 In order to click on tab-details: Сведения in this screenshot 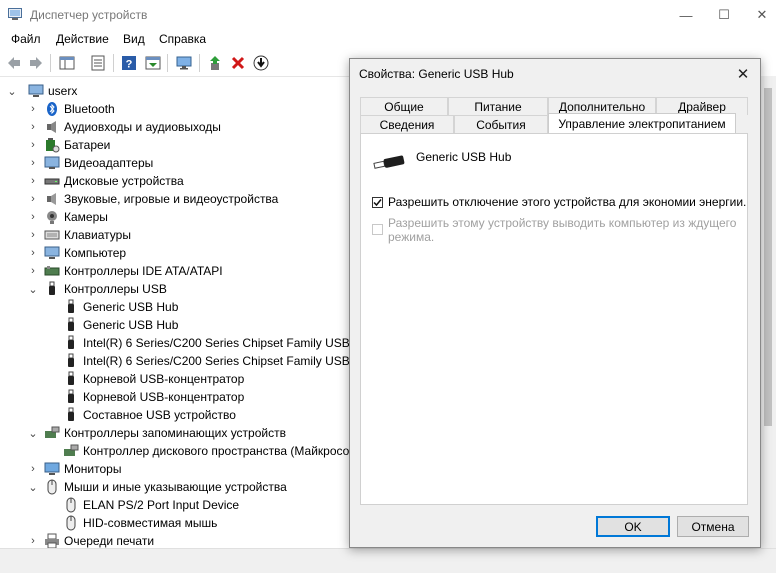, I will do `click(407, 124)`.